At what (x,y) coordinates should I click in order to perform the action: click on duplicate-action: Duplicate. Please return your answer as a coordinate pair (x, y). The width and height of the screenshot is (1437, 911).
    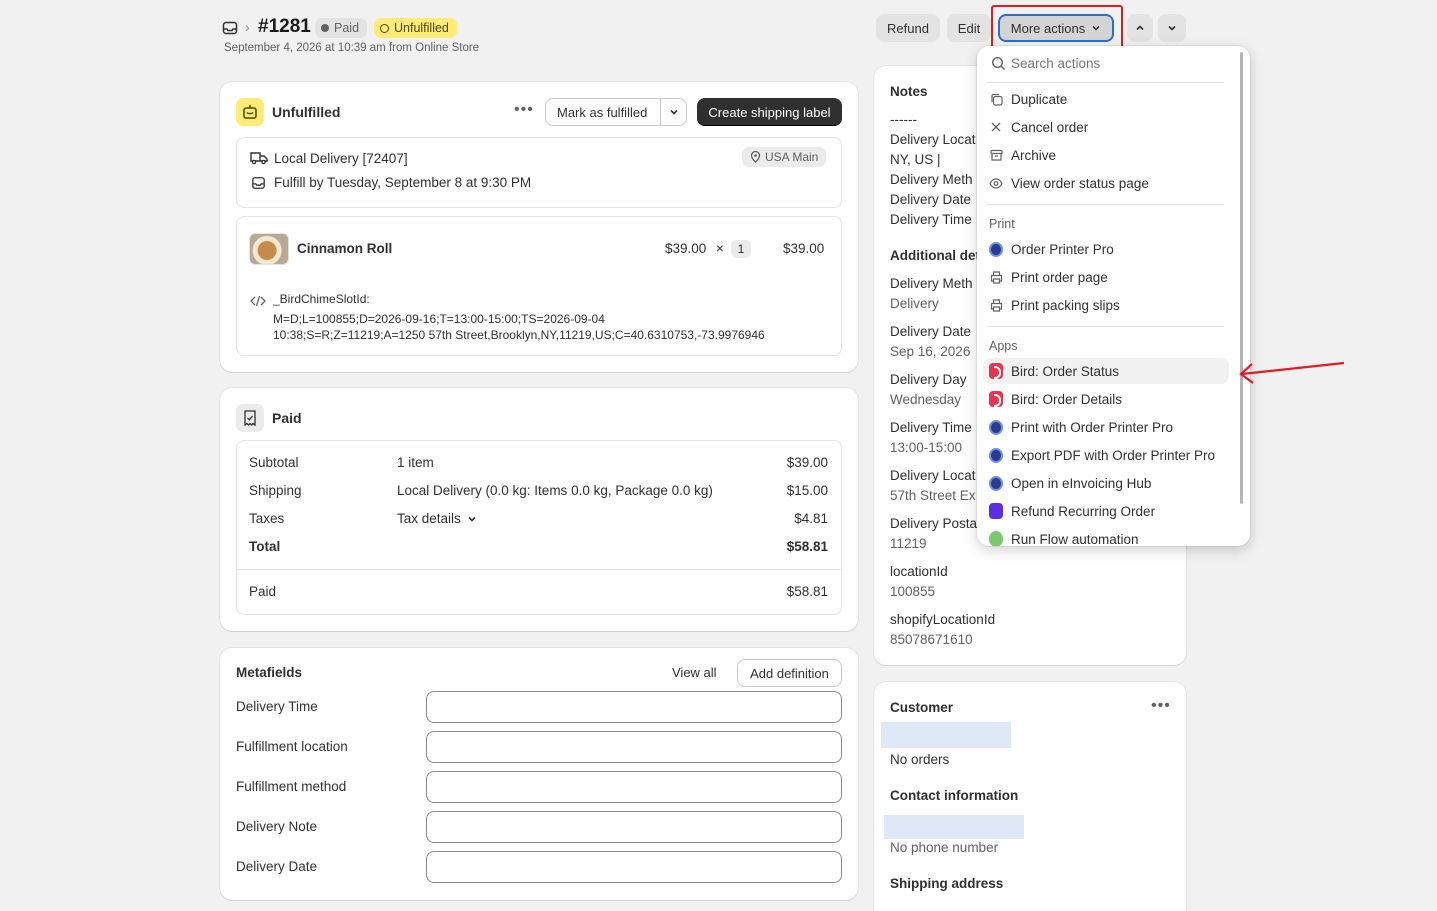
    Looking at the image, I should click on (1106, 99).